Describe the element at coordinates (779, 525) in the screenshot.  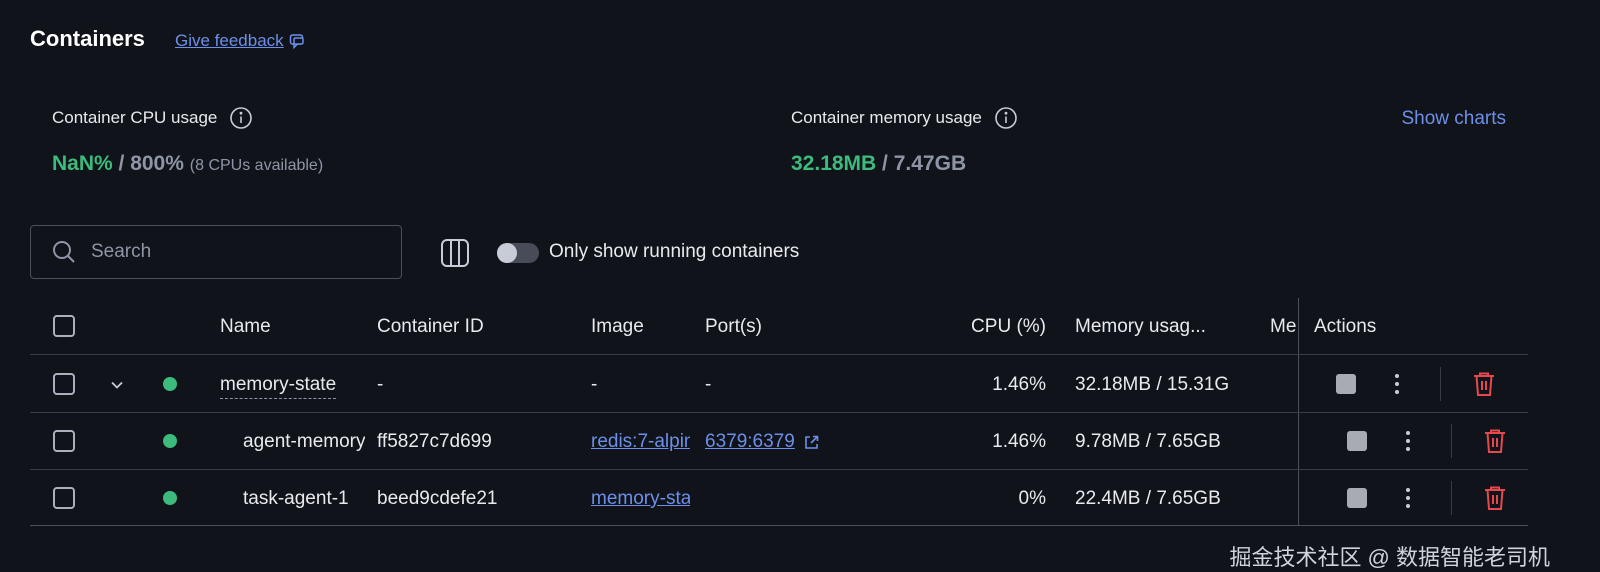
I see `table-bottom-border` at that location.